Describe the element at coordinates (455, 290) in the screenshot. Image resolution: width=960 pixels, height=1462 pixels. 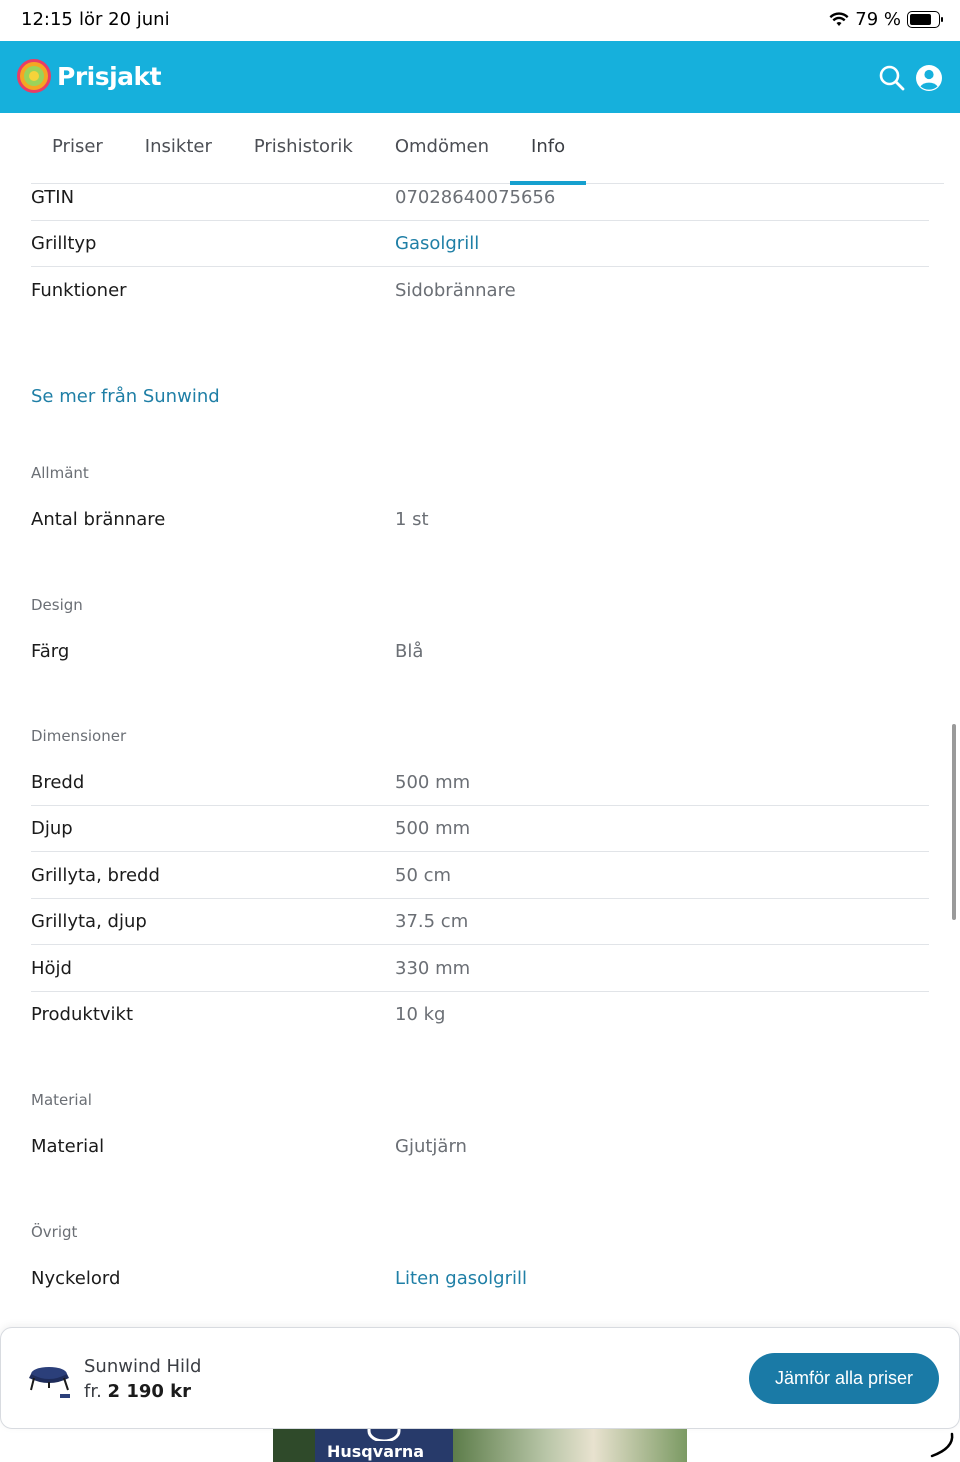
I see `spec-value: Sidobrännare` at that location.